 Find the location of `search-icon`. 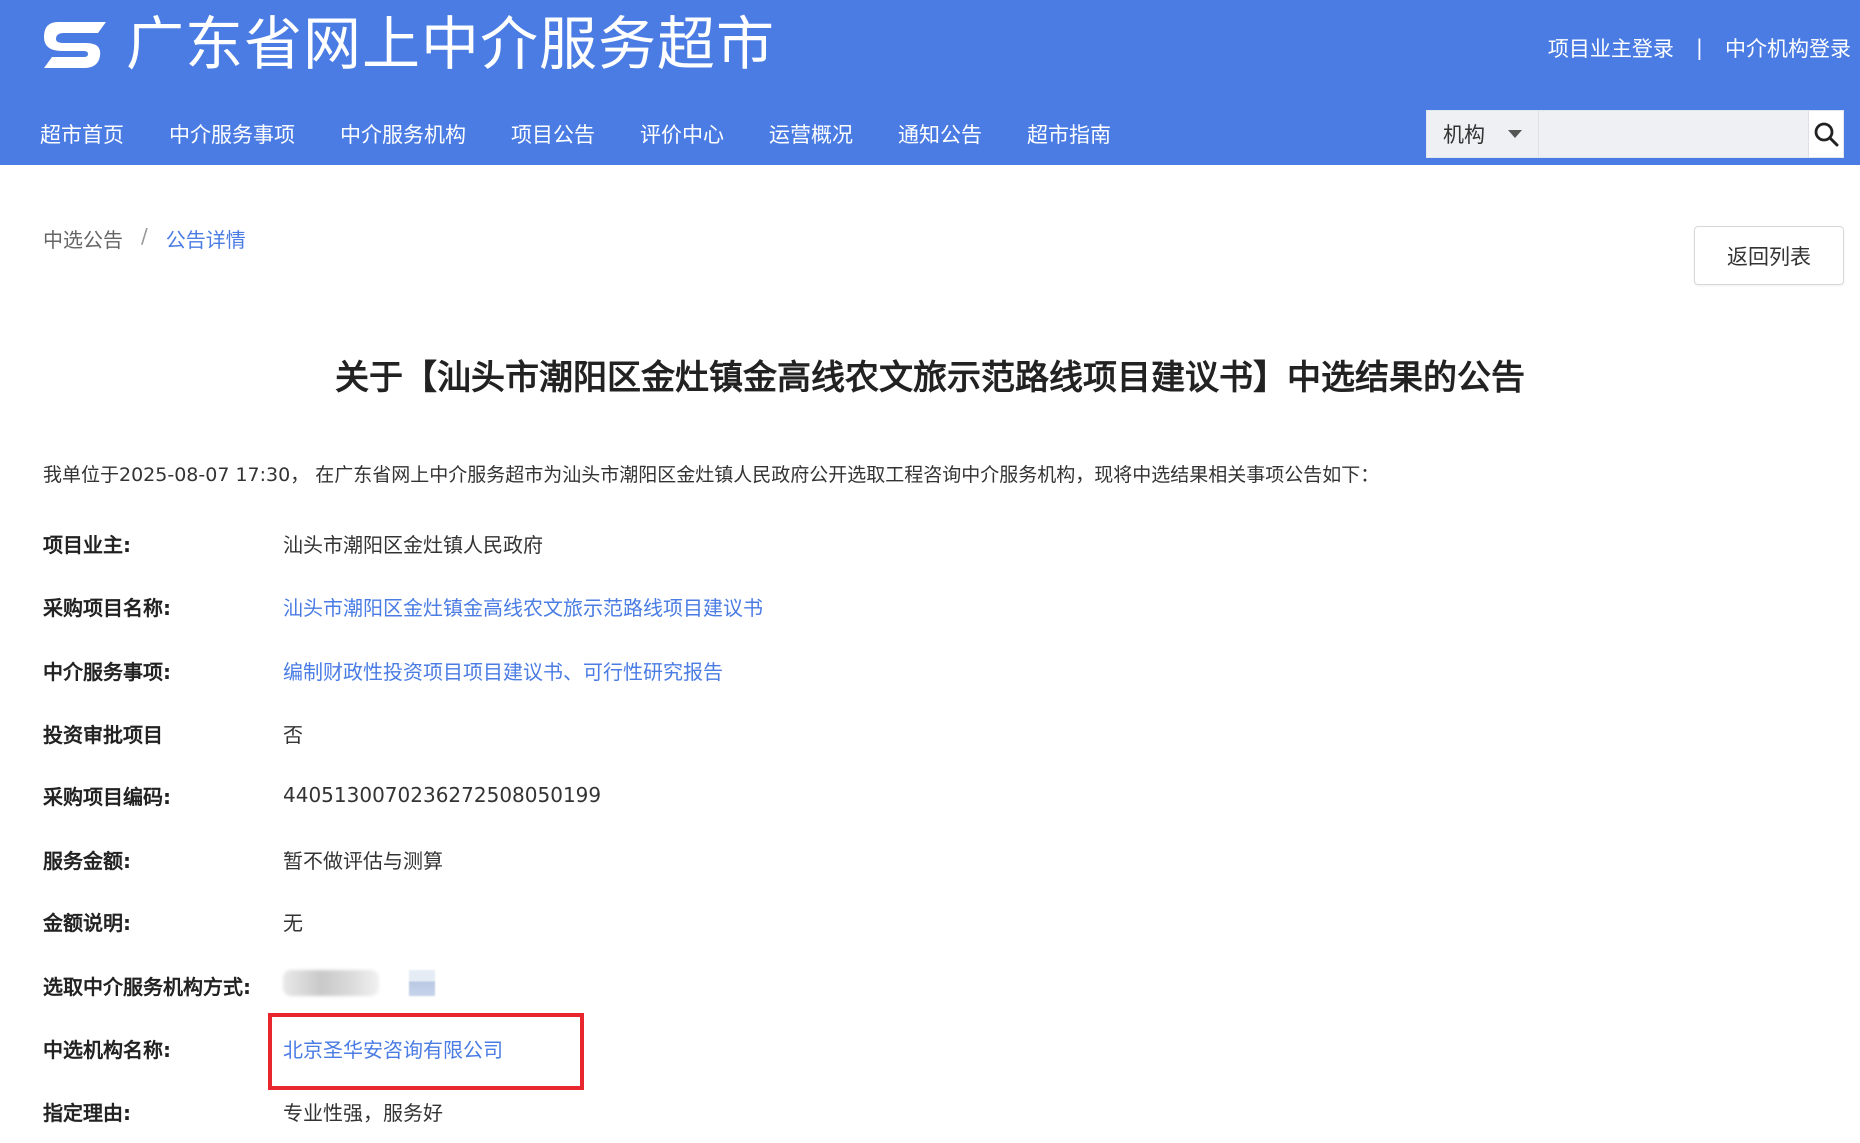

search-icon is located at coordinates (1826, 134).